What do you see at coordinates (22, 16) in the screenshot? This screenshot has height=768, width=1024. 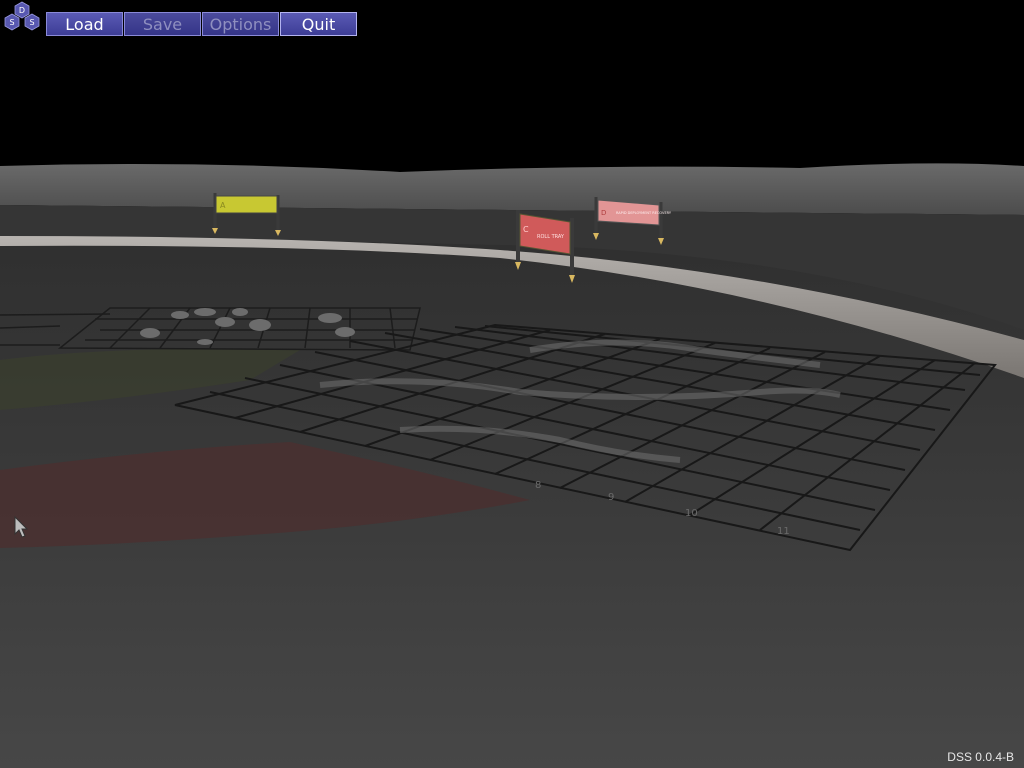 I see `dss-logo-icon: D S S` at bounding box center [22, 16].